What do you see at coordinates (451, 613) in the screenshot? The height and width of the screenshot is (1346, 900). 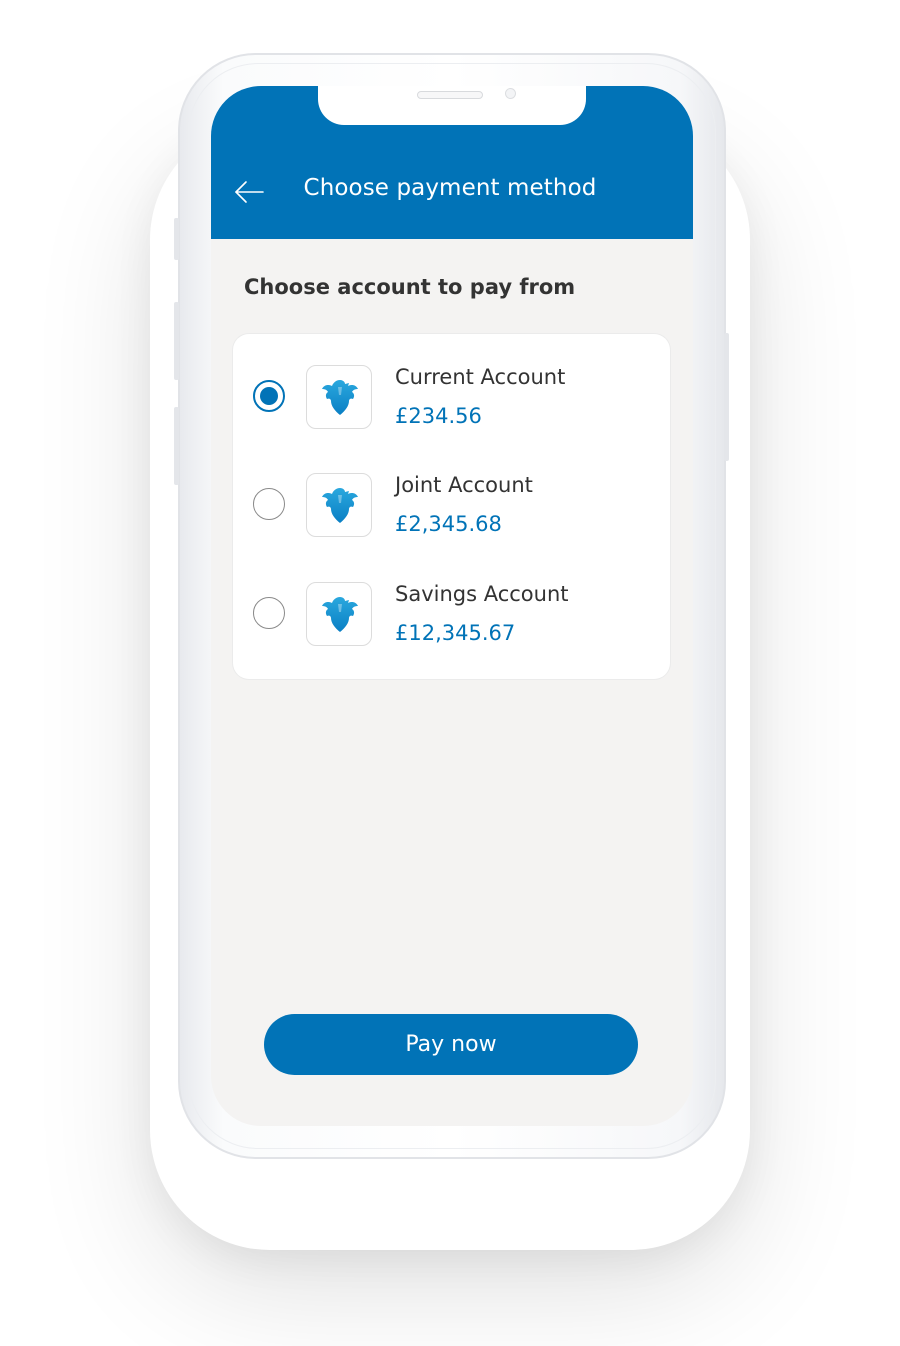 I see `account-option-savings: Savings Account £12,345.67` at bounding box center [451, 613].